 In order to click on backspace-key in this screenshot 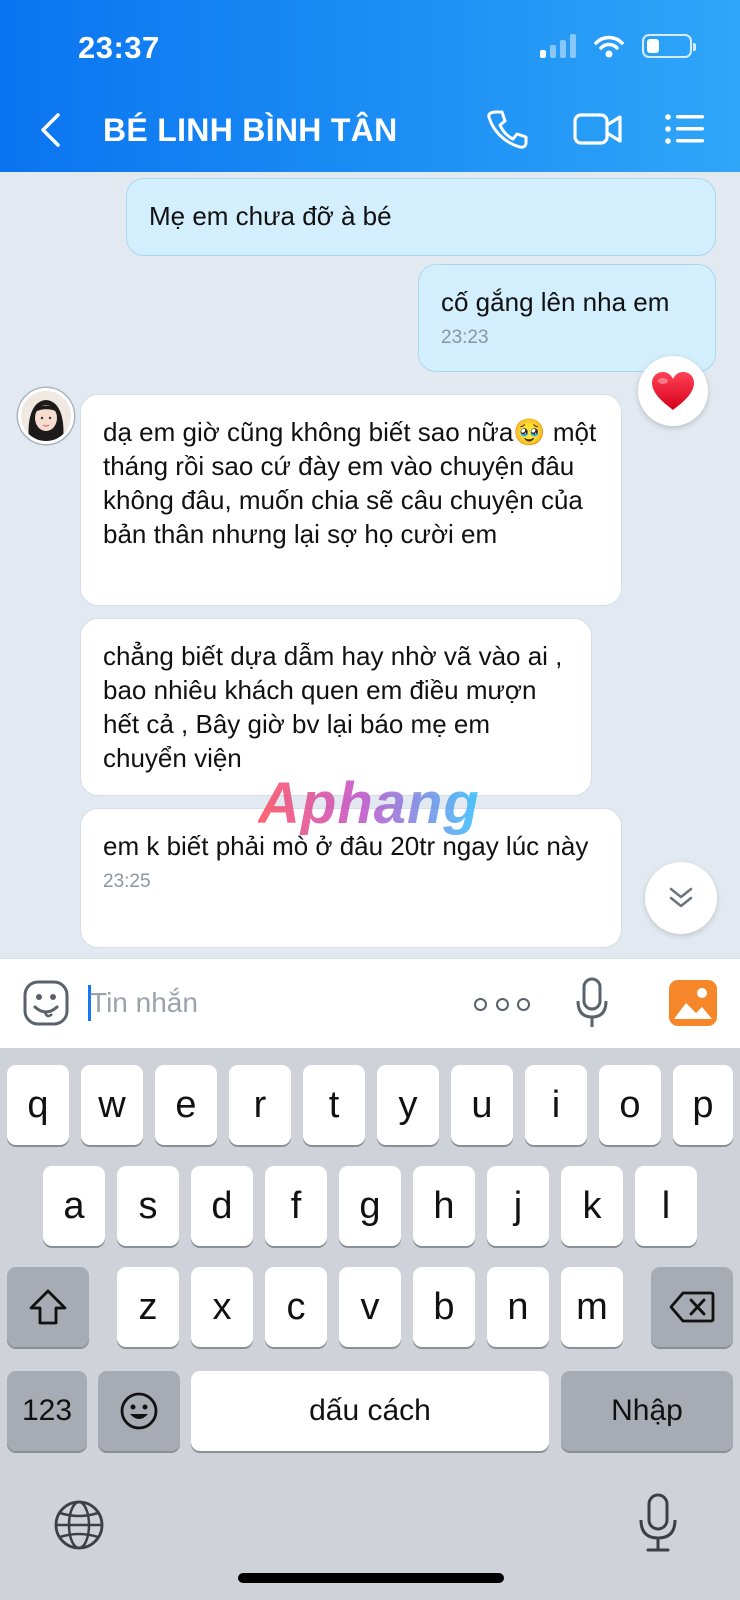, I will do `click(692, 1307)`.